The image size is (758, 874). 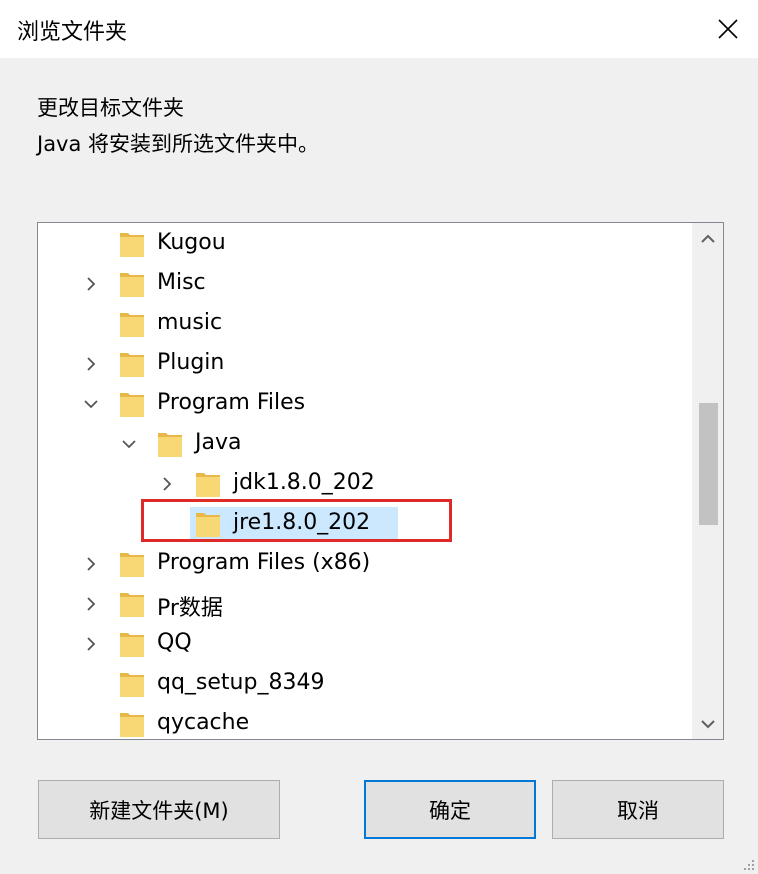 I want to click on tree-item-label: Pr数据, so click(x=190, y=608).